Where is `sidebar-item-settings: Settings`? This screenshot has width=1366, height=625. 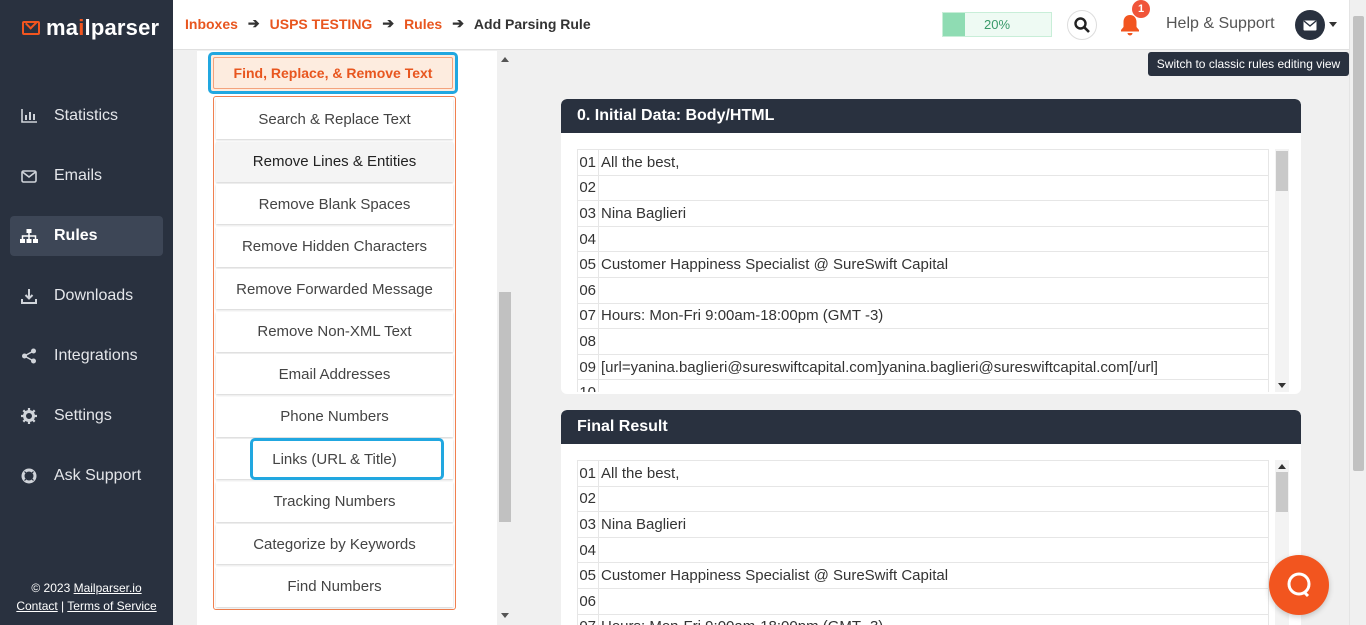 sidebar-item-settings: Settings is located at coordinates (86, 416).